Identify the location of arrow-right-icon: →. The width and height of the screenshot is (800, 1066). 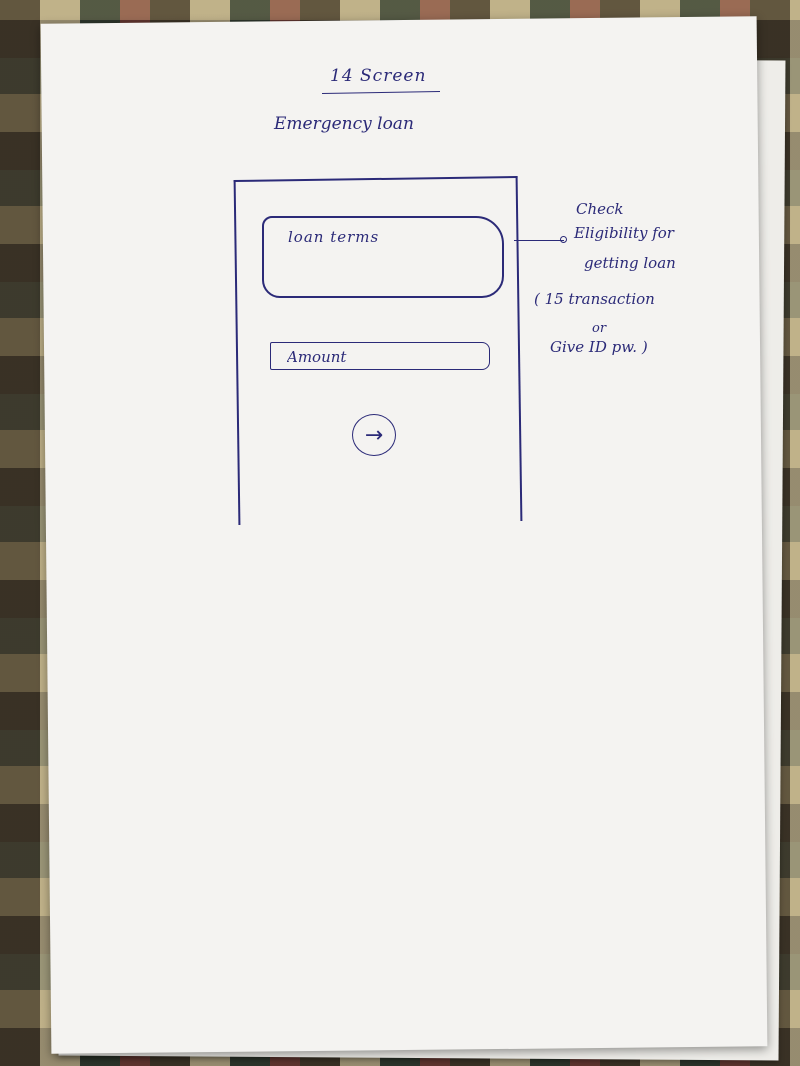
(374, 435).